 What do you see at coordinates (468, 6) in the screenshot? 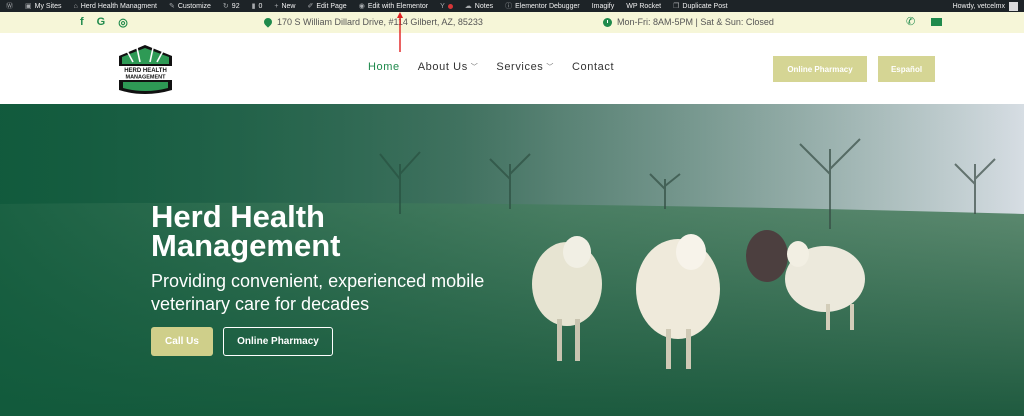
I see `notes-icon: ☁` at bounding box center [468, 6].